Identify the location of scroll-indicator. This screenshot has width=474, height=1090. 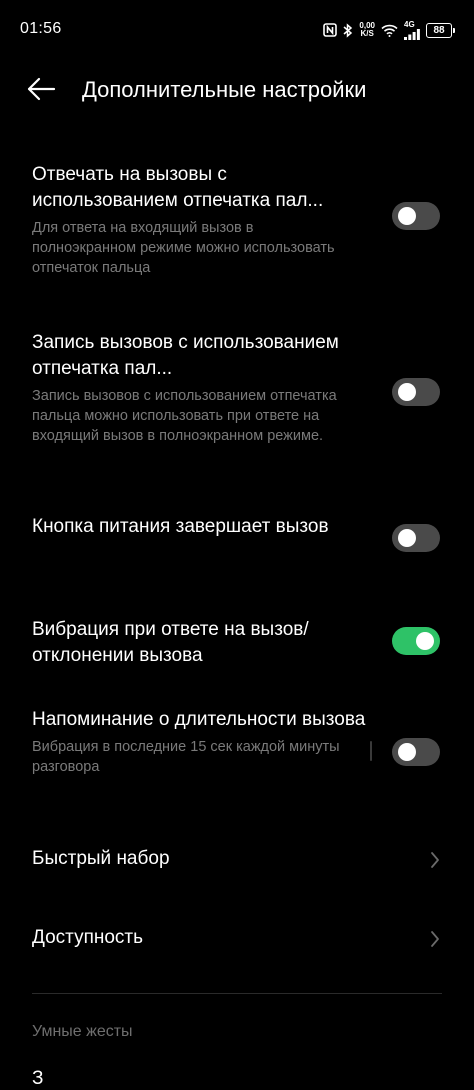
(371, 751).